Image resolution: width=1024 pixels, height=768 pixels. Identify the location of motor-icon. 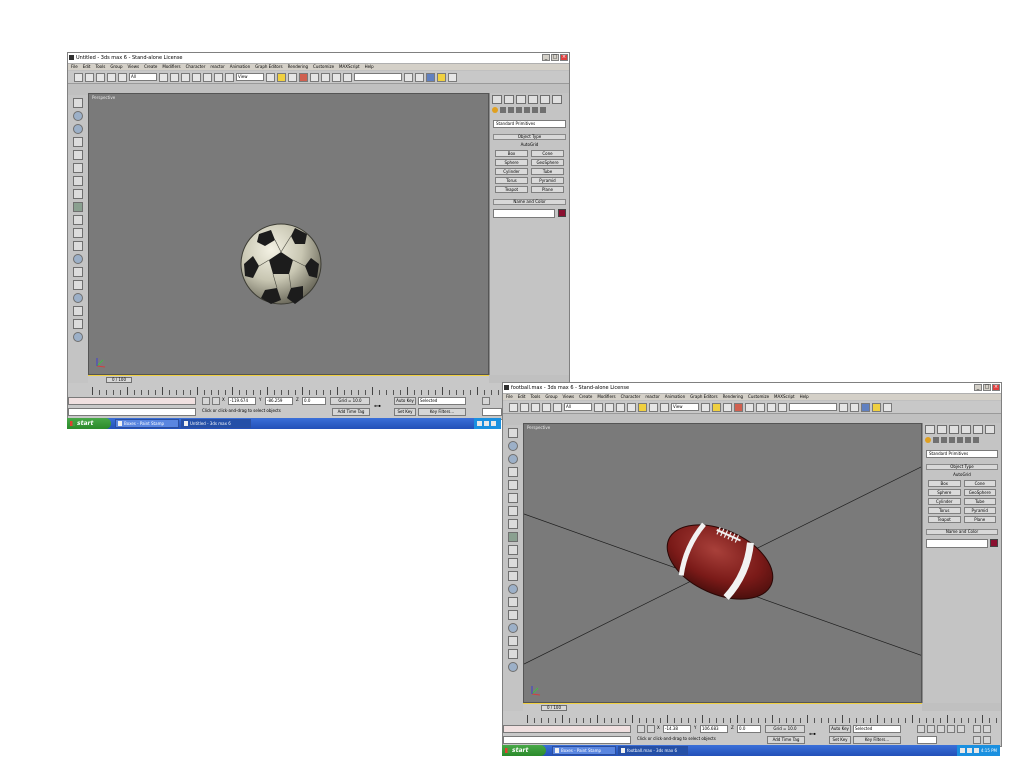
(78, 220).